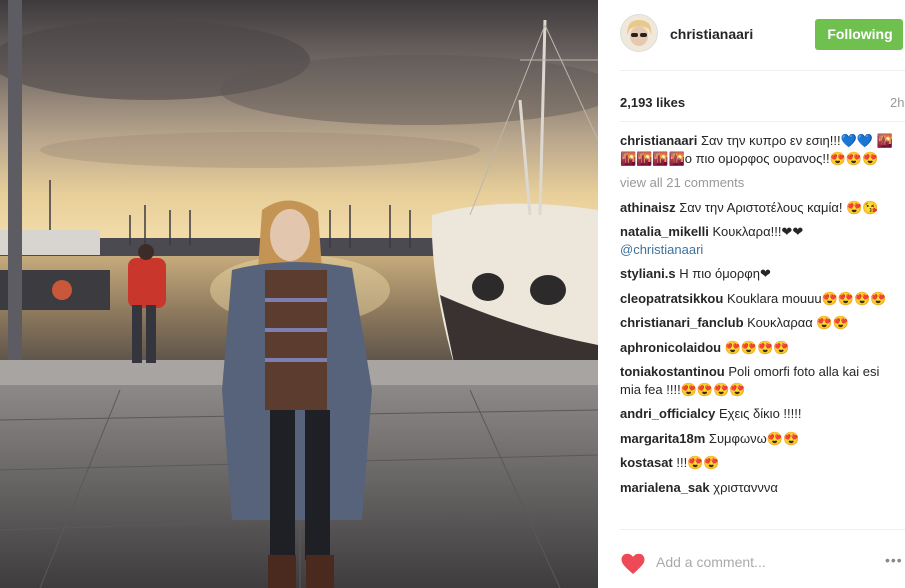 This screenshot has height=588, width=905. I want to click on comment-item: marialena_sak χριστανννα, so click(757, 488).